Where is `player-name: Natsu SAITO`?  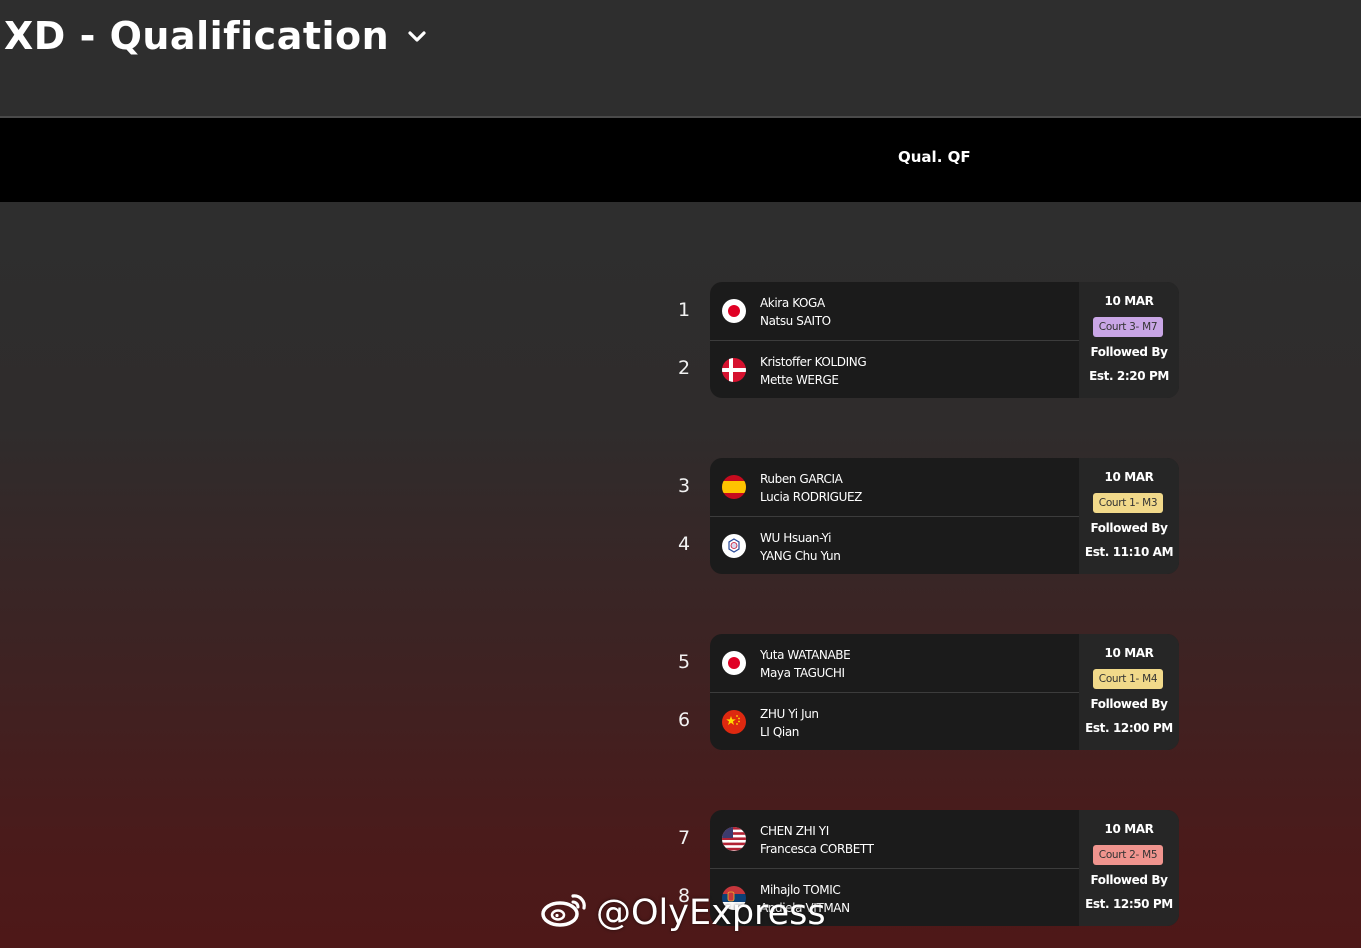 player-name: Natsu SAITO is located at coordinates (795, 321).